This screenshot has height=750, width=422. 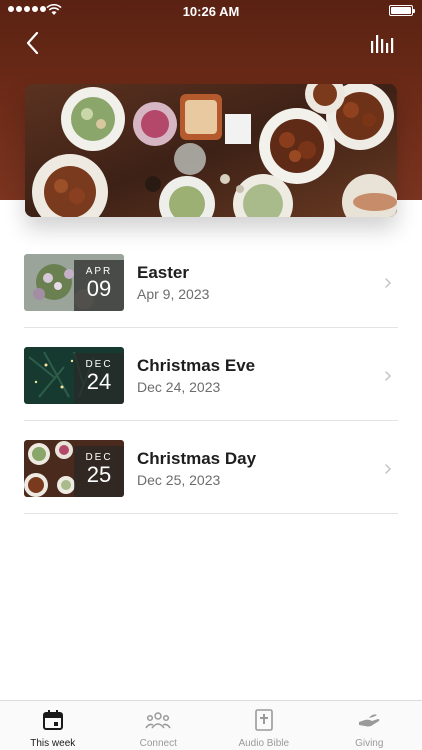 I want to click on date-badge: APR 09, so click(x=99, y=285).